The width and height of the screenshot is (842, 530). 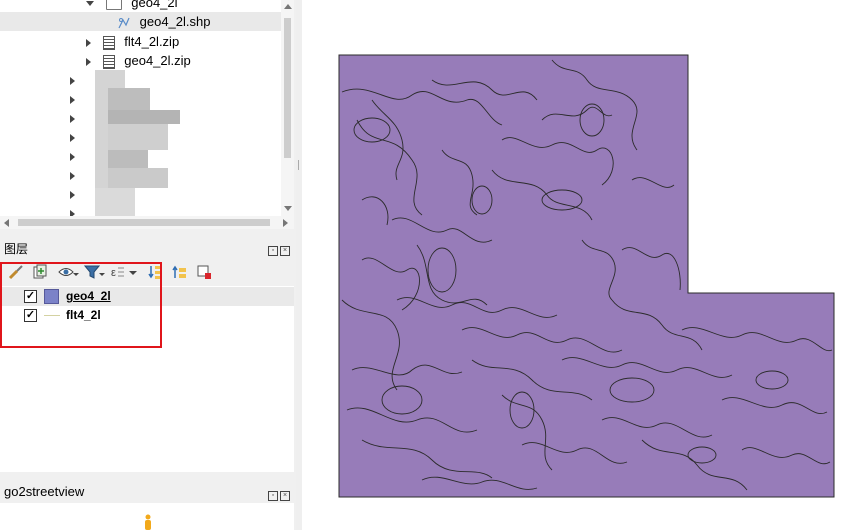 I want to click on streetview-panel-title: go2streetview, so click(x=44, y=491).